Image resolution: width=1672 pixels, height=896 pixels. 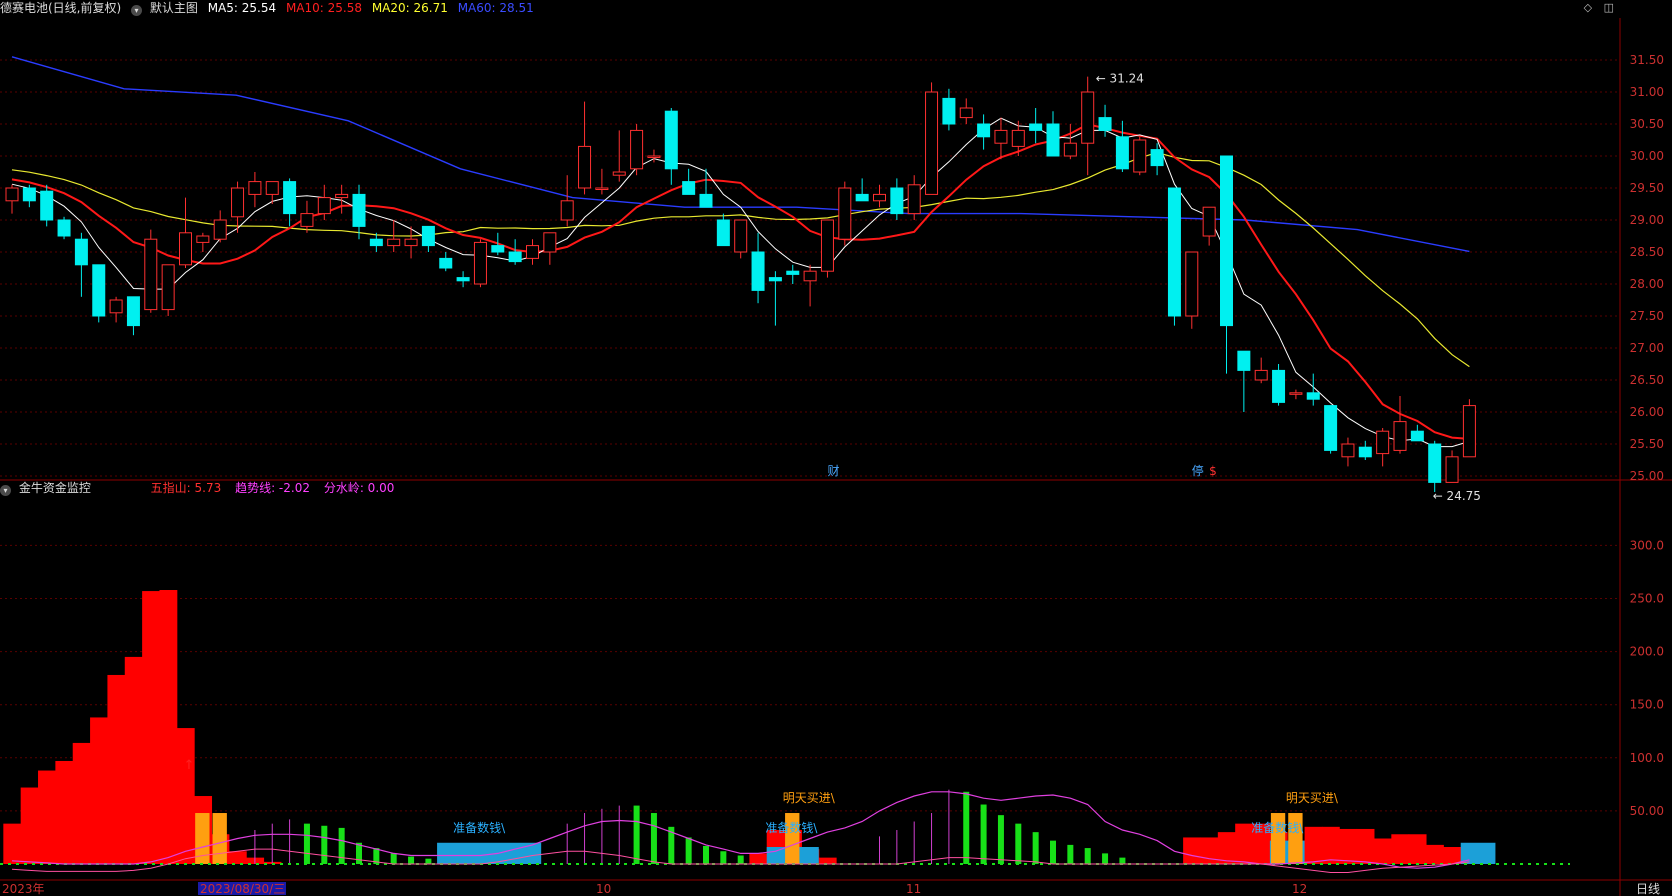 What do you see at coordinates (219, 838) in the screenshot?
I see `orange-bar` at bounding box center [219, 838].